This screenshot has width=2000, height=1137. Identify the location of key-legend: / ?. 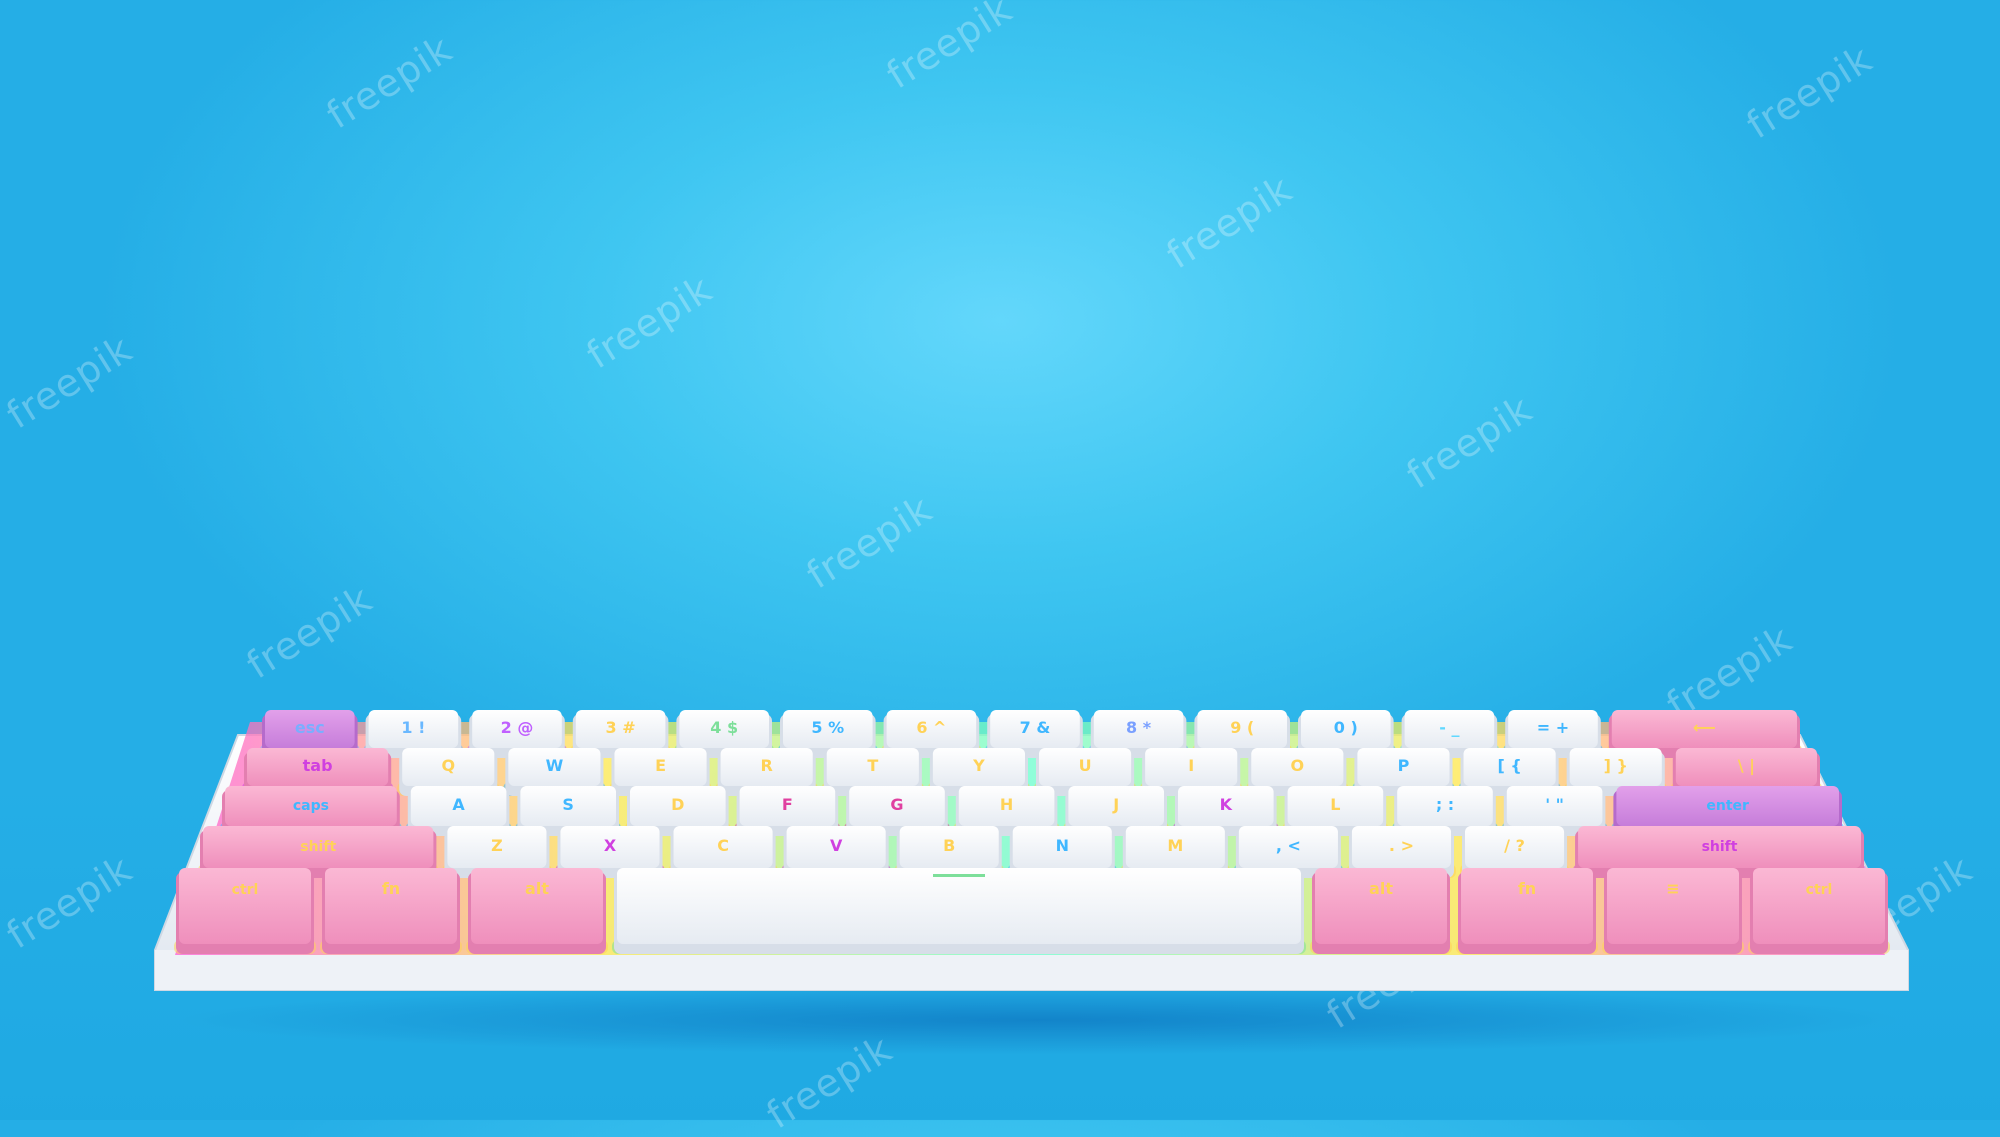
(1514, 845).